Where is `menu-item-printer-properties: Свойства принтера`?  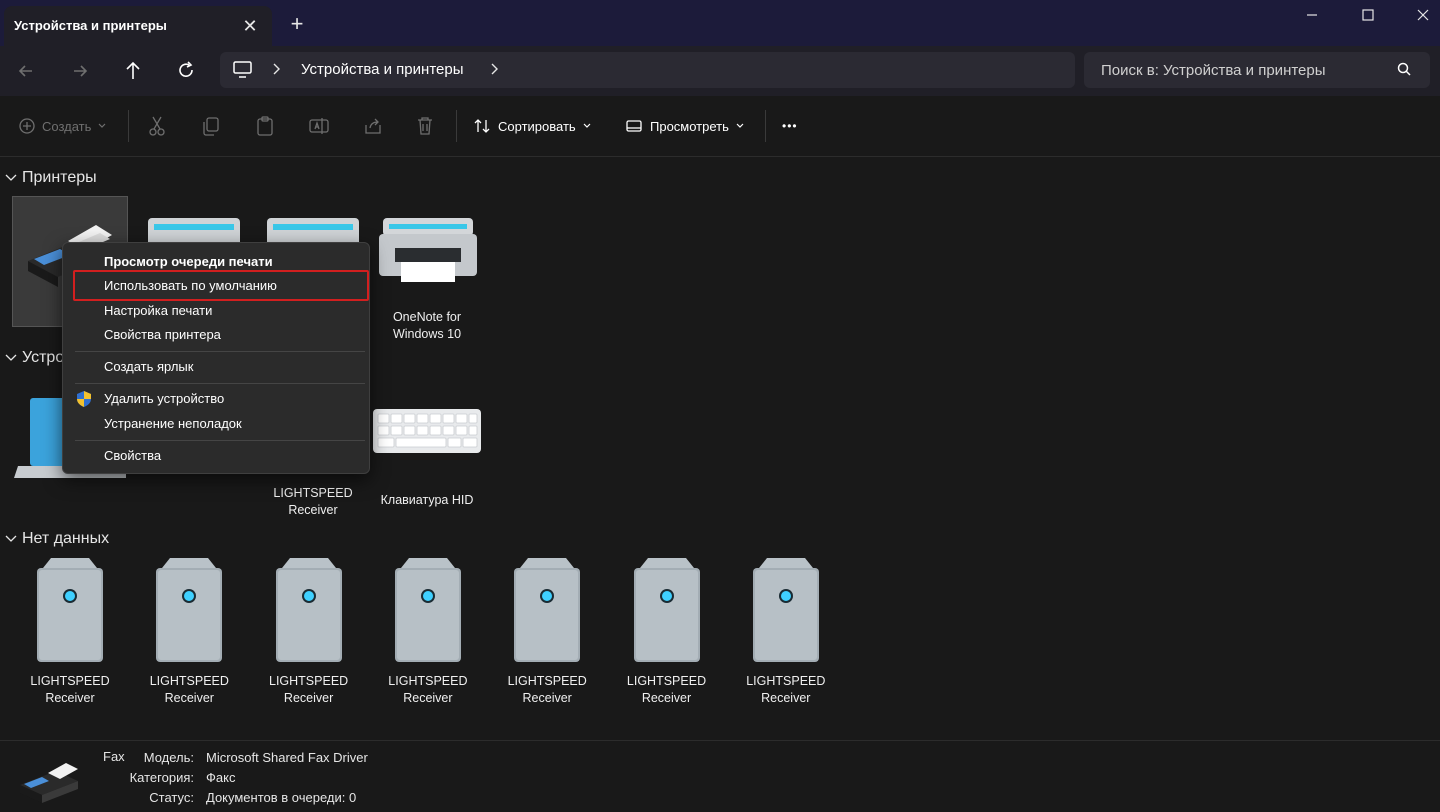
menu-item-printer-properties: Свойства принтера is located at coordinates (162, 334).